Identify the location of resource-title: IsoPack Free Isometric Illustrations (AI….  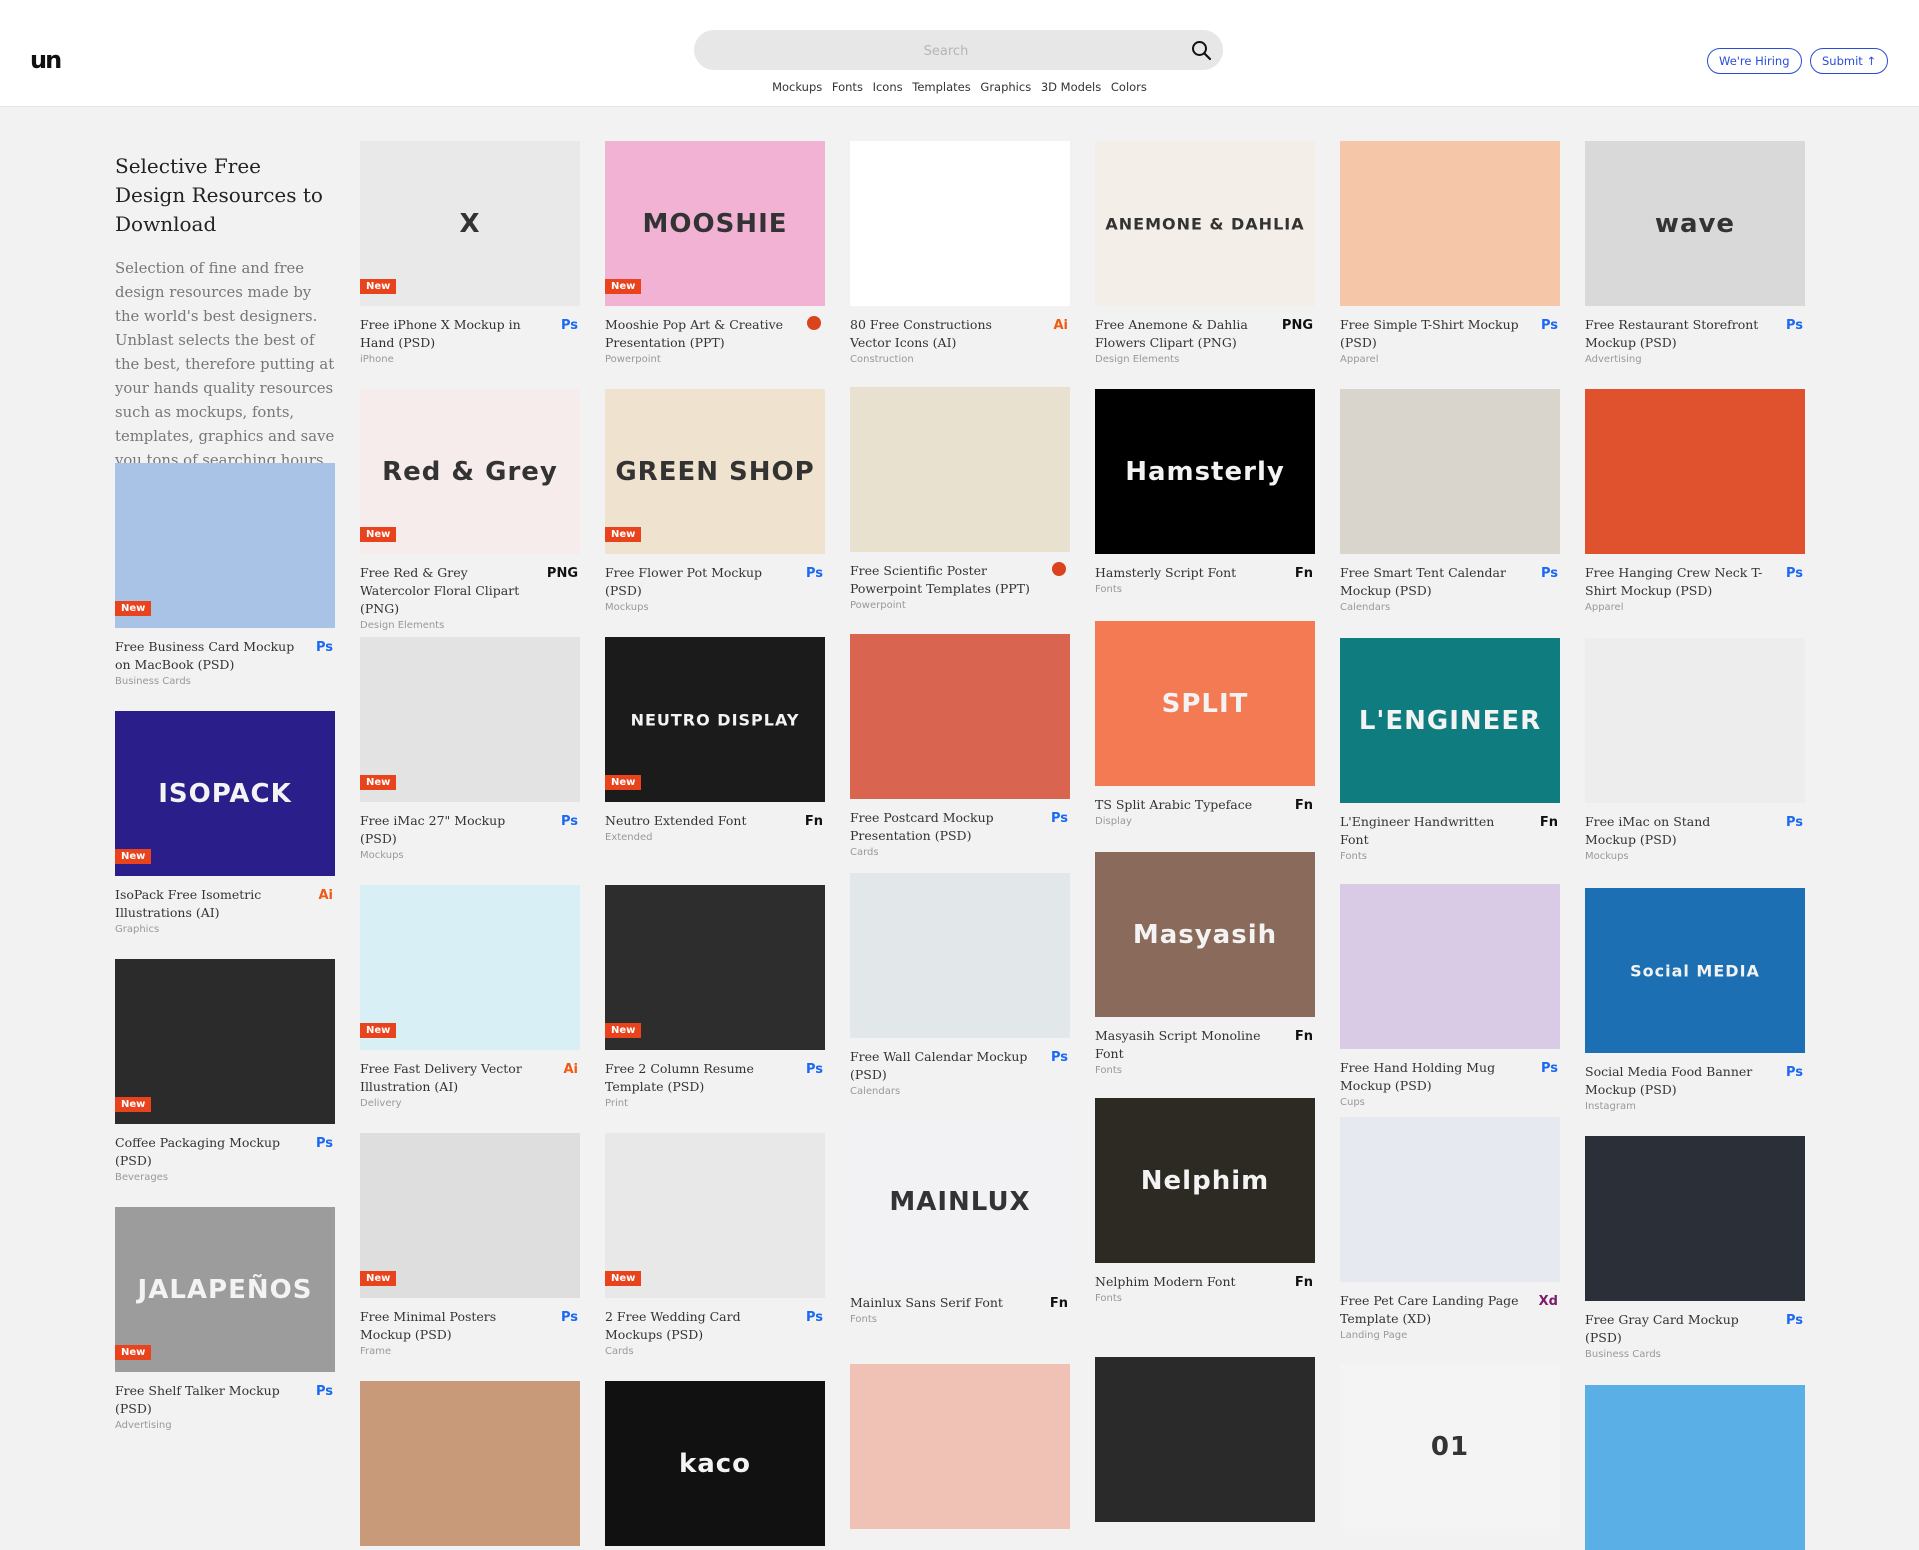
(205, 904).